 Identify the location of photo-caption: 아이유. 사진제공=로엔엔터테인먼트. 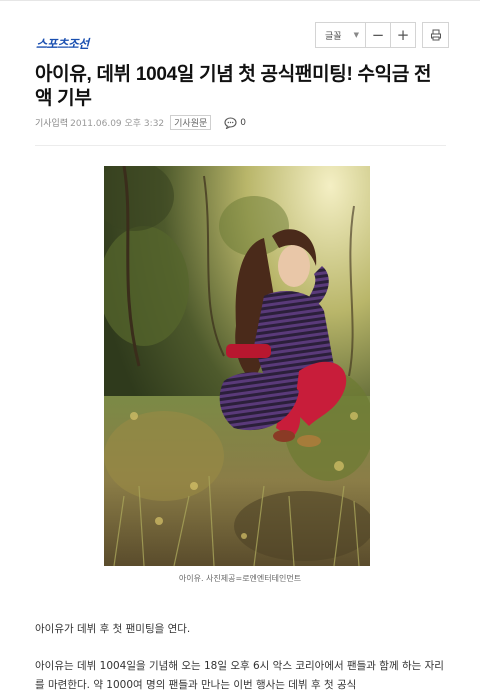
(240, 578).